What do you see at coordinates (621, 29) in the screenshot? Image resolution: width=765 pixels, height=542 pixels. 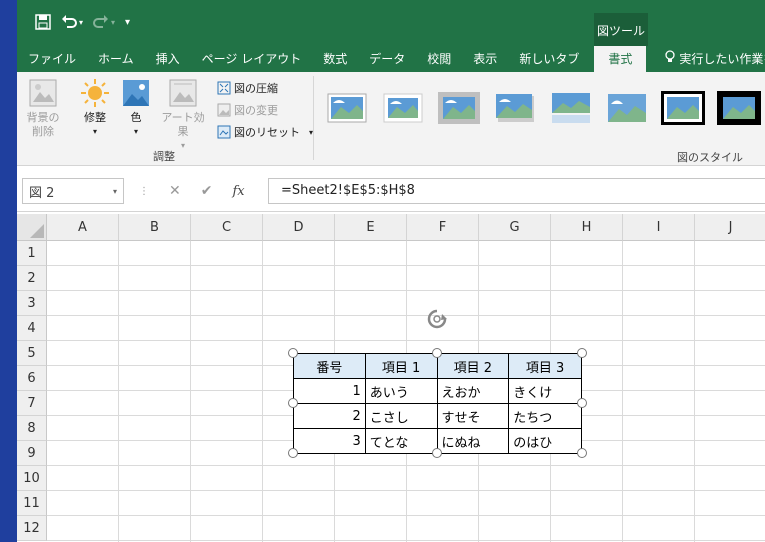 I see `picture-tools-context-label: 図ツール` at bounding box center [621, 29].